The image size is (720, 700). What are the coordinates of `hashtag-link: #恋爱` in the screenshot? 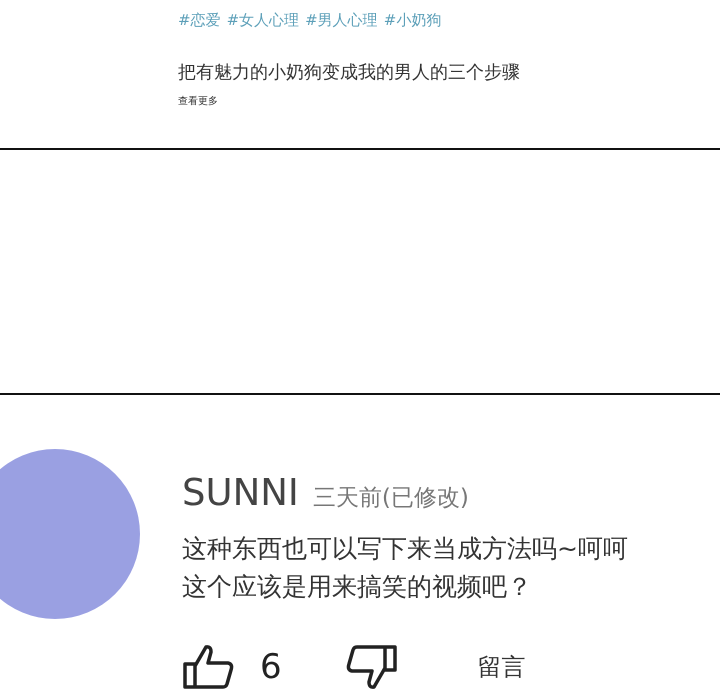 It's located at (199, 20).